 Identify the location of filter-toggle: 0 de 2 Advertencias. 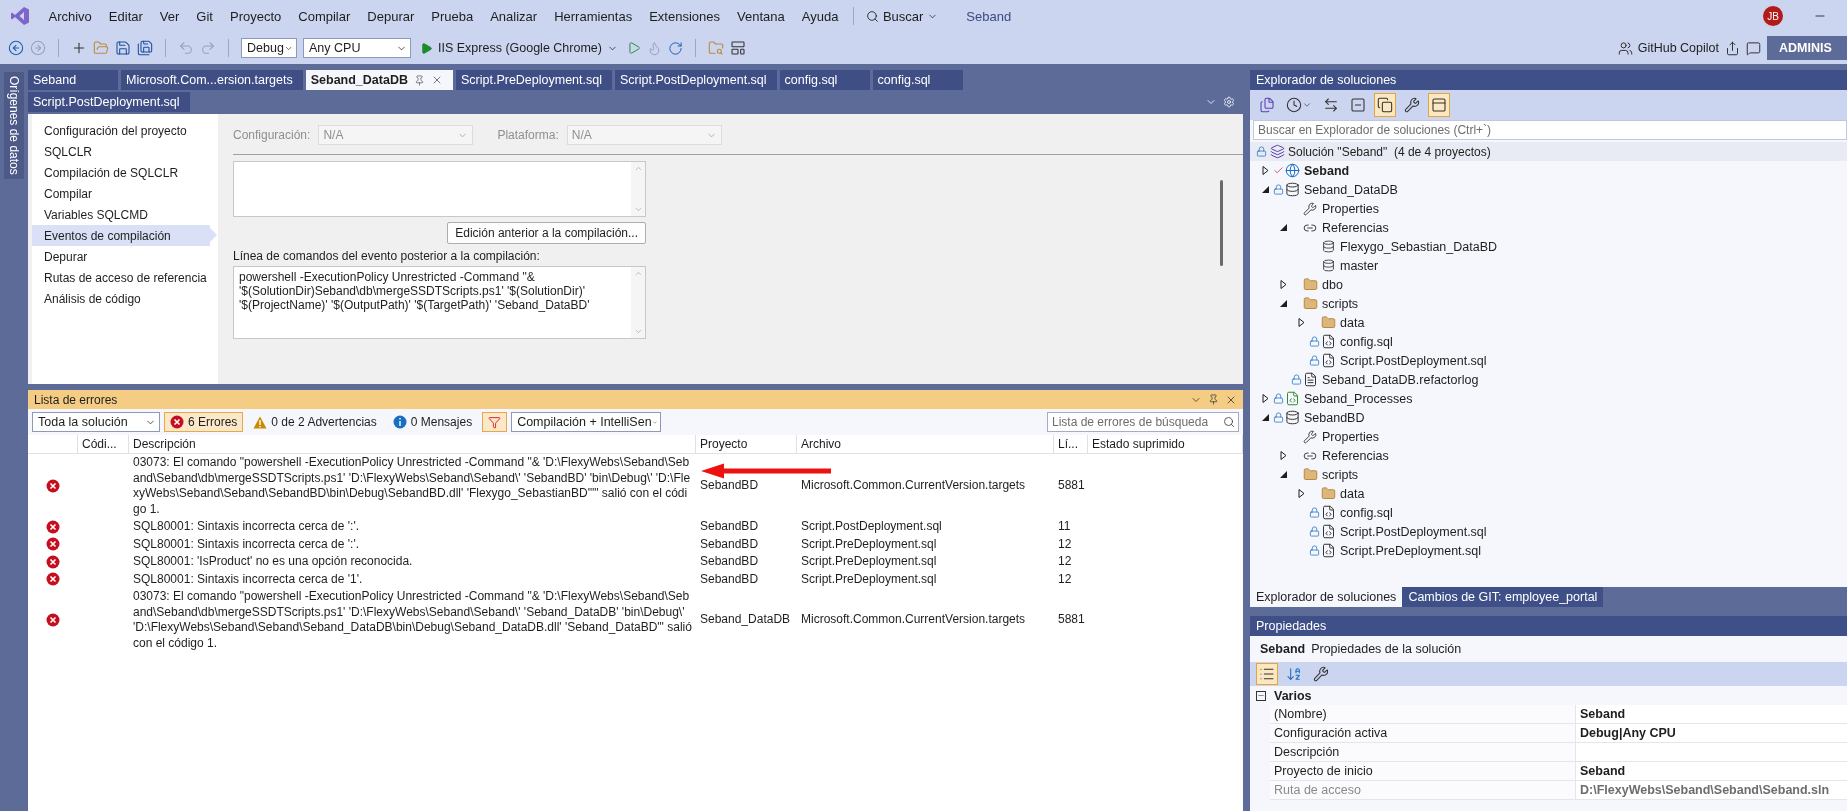
(315, 422).